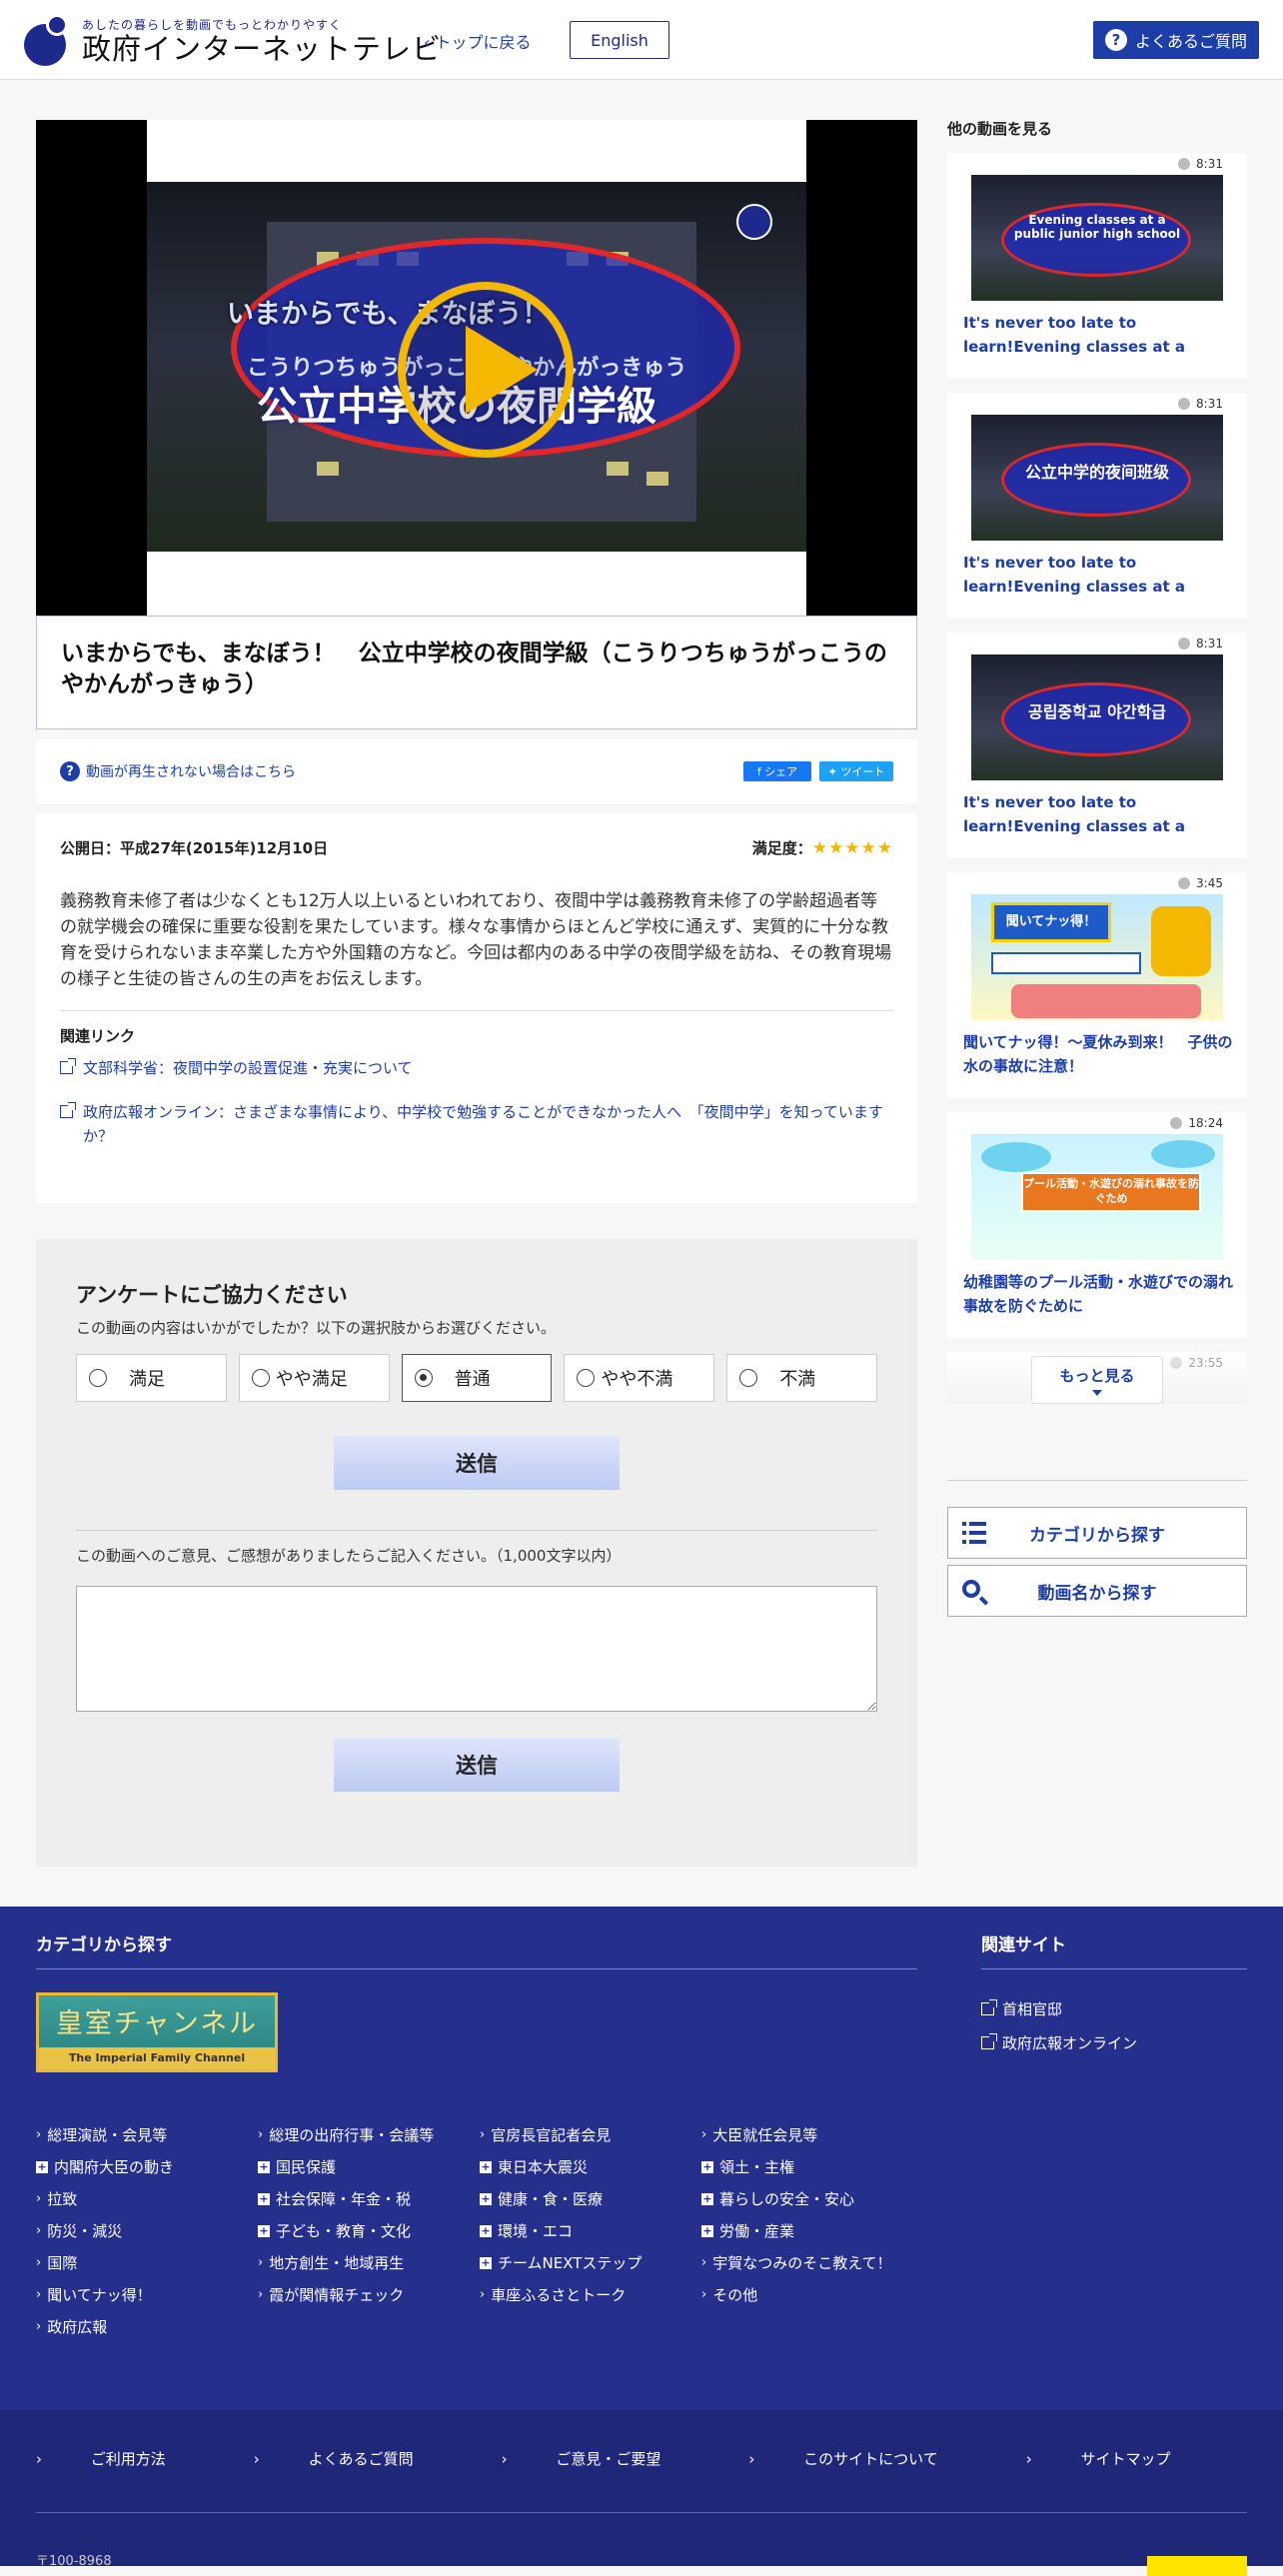 The width and height of the screenshot is (1283, 2576). Describe the element at coordinates (1097, 711) in the screenshot. I see `thumb-text: 공립중학교 야간학급` at that location.